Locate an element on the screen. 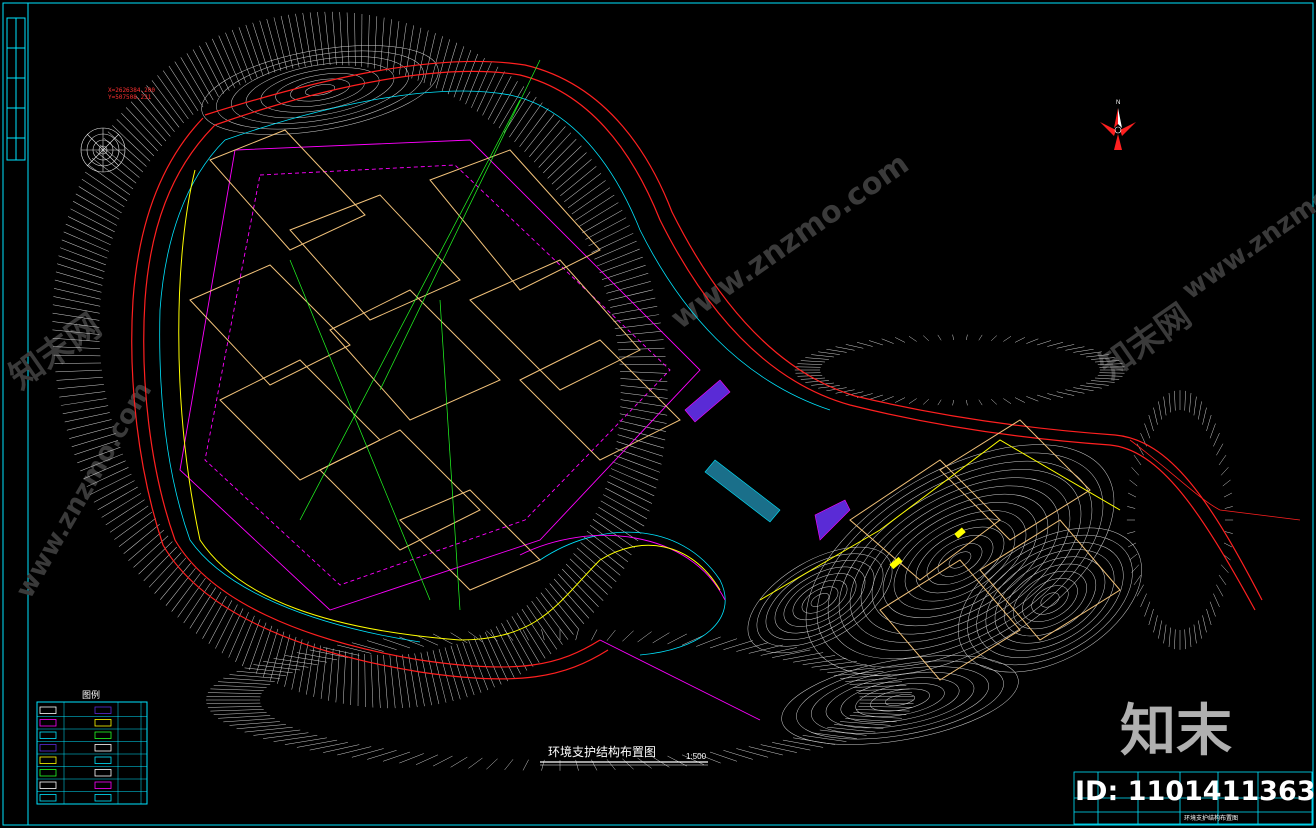 This screenshot has height=828, width=1316. north-label: N is located at coordinates (1118, 103).